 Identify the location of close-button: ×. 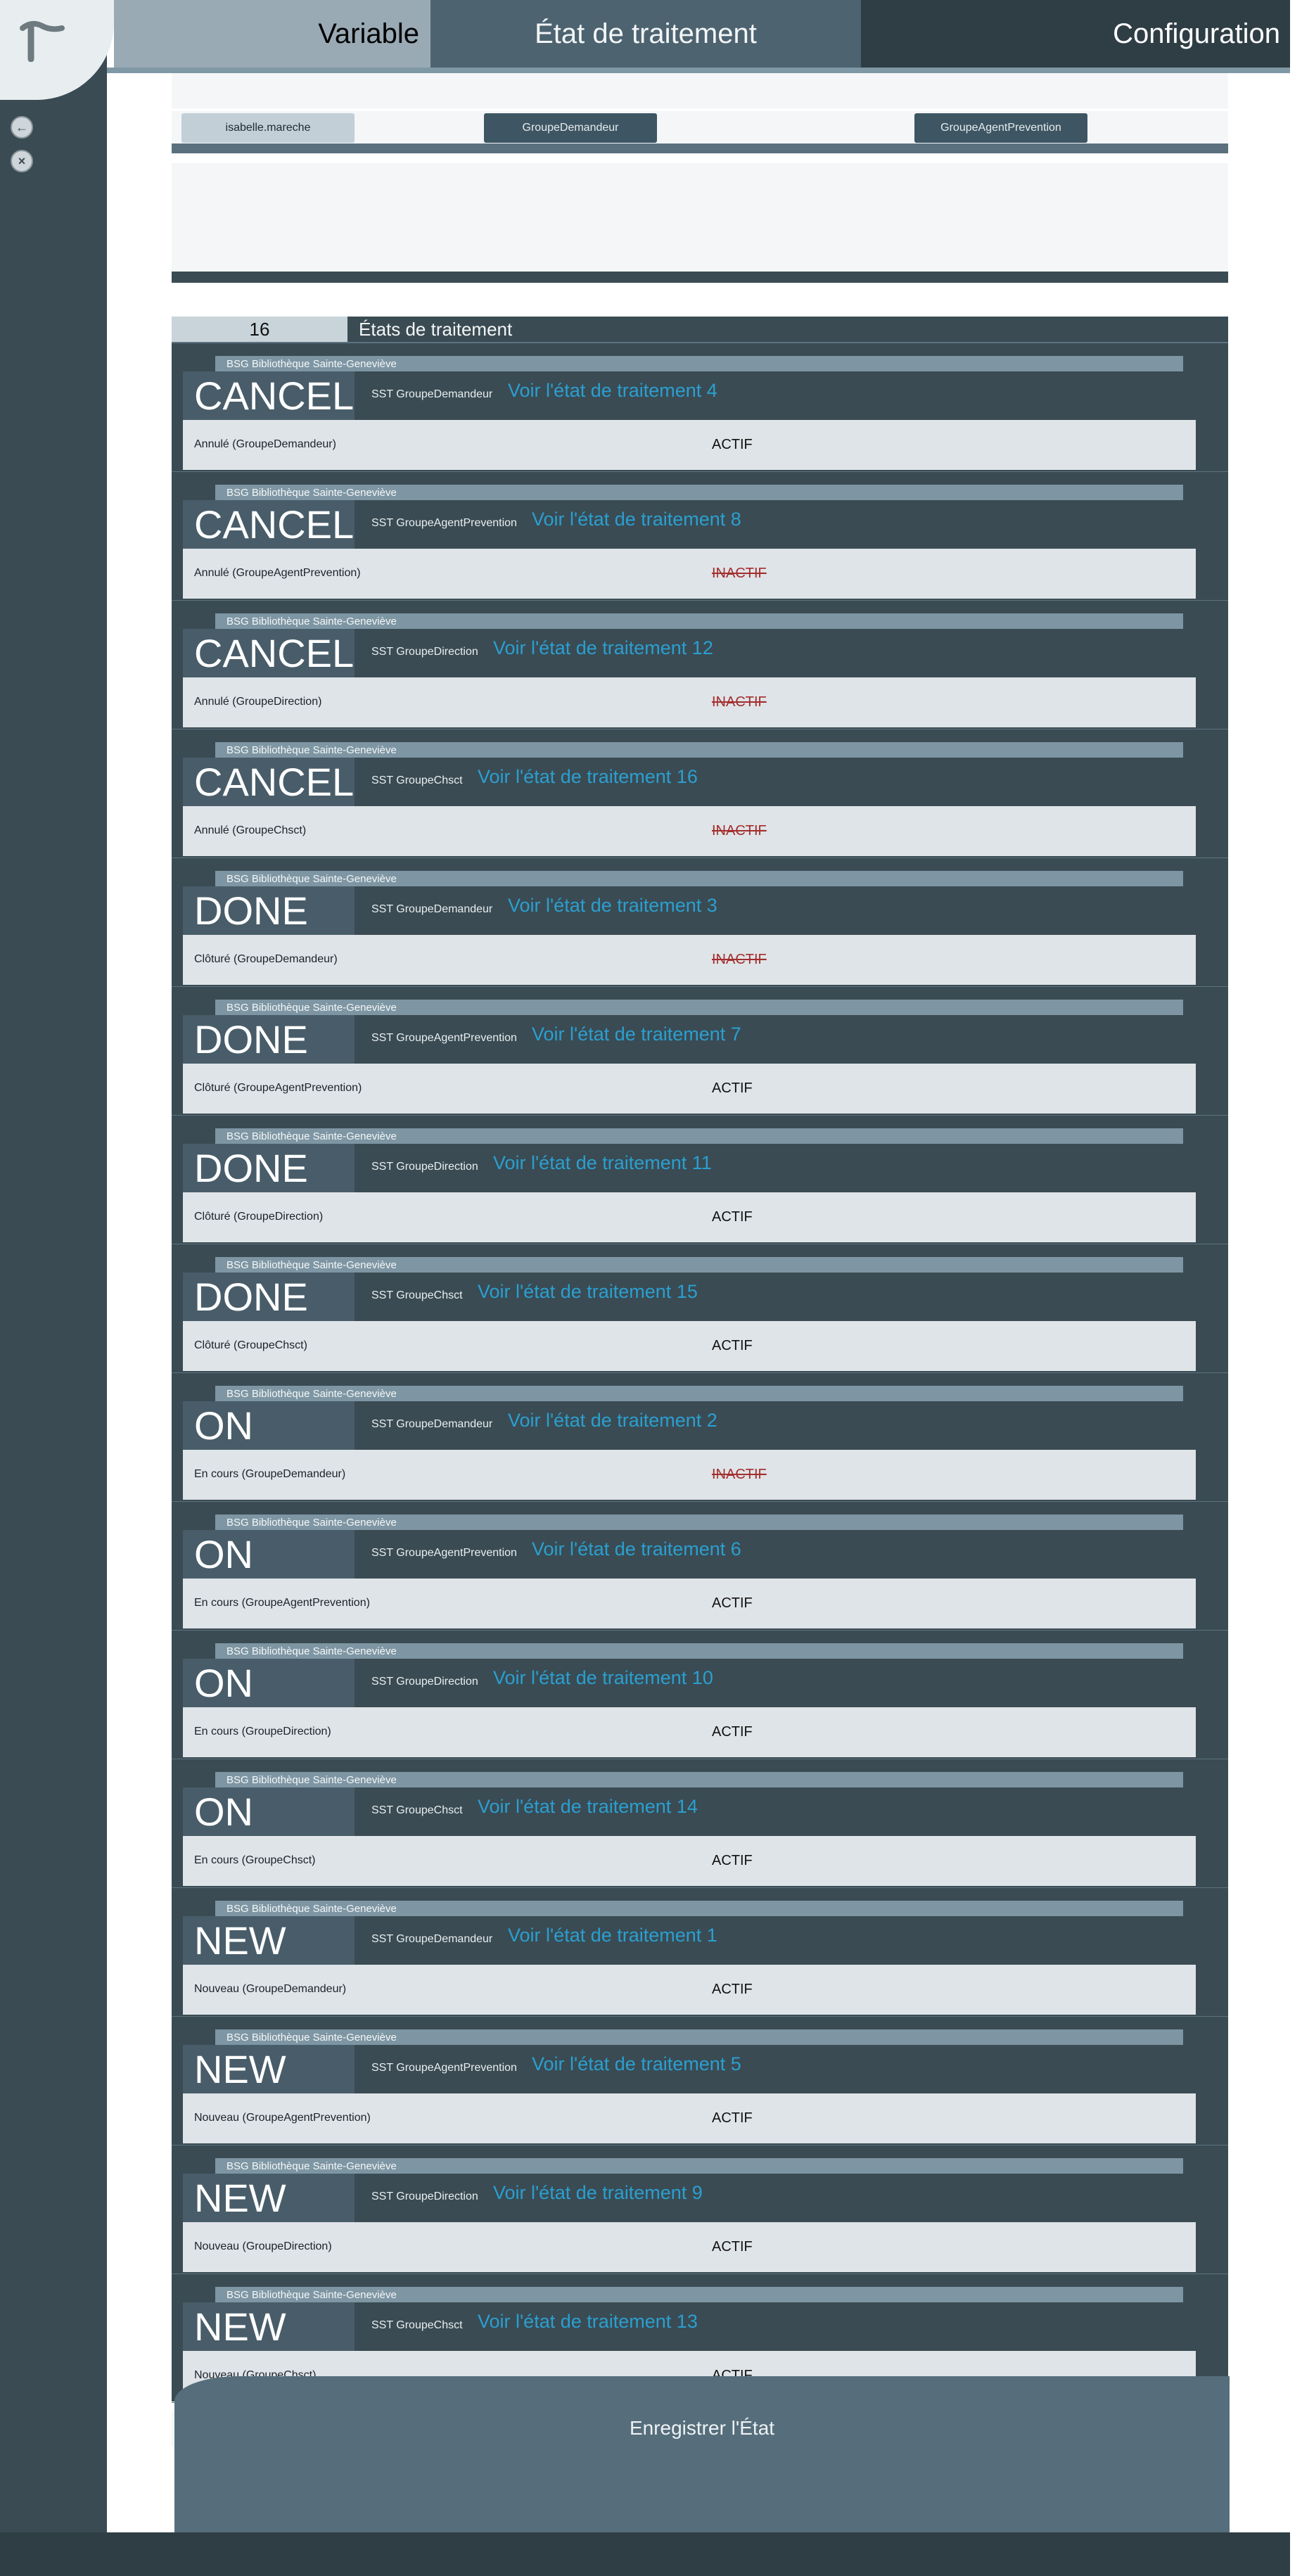
(22, 161).